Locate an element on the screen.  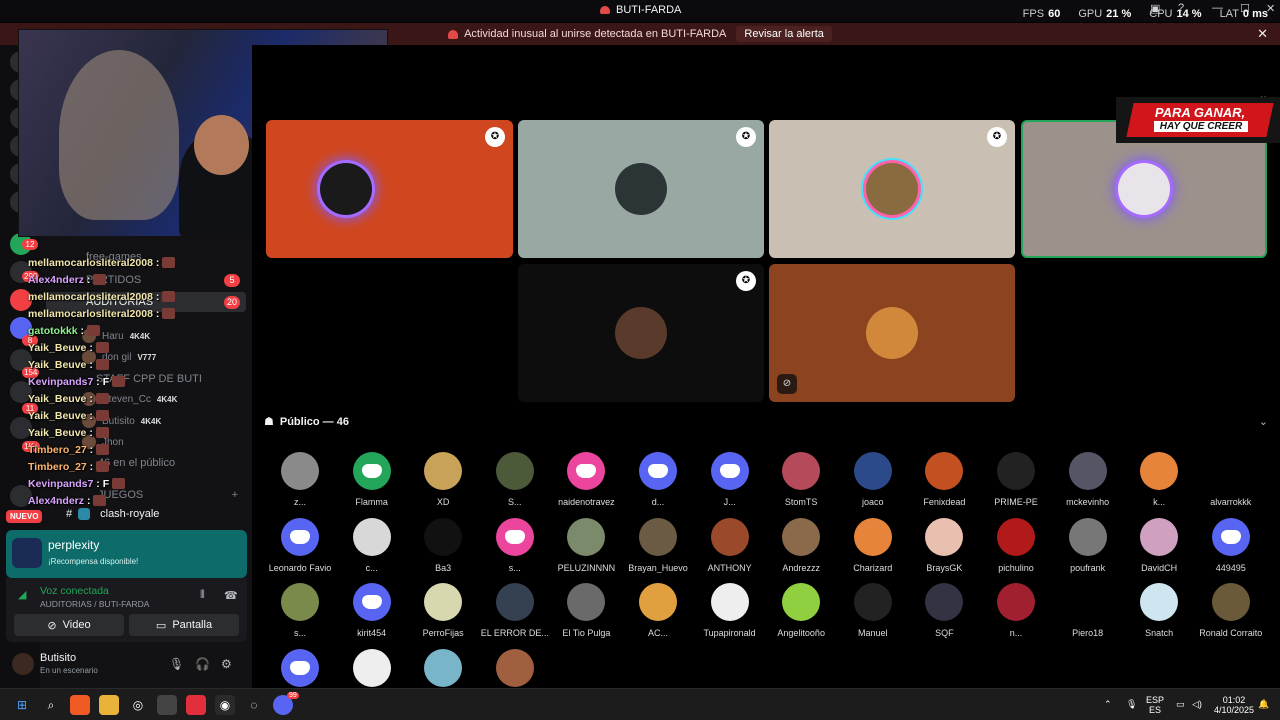
chat-line: mellamocarlosliteral2008 : is located at coordinates (102, 263).